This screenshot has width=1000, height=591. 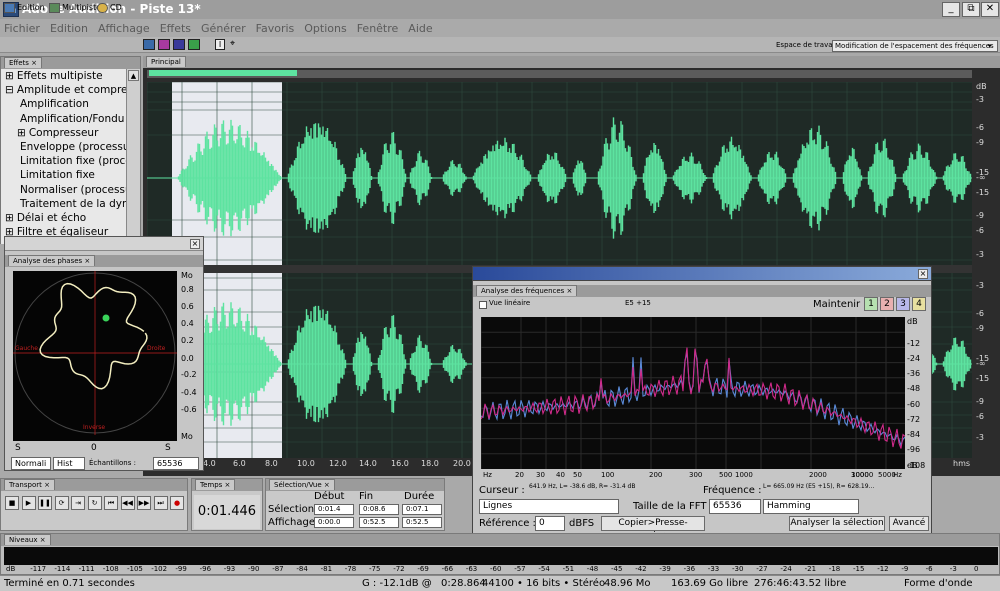 What do you see at coordinates (325, 28) in the screenshot?
I see `menu-options: Options` at bounding box center [325, 28].